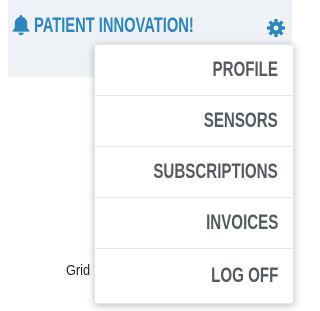 The width and height of the screenshot is (320, 311). What do you see at coordinates (215, 171) in the screenshot?
I see `menu-item-label: SUBSCRIPTIONS` at bounding box center [215, 171].